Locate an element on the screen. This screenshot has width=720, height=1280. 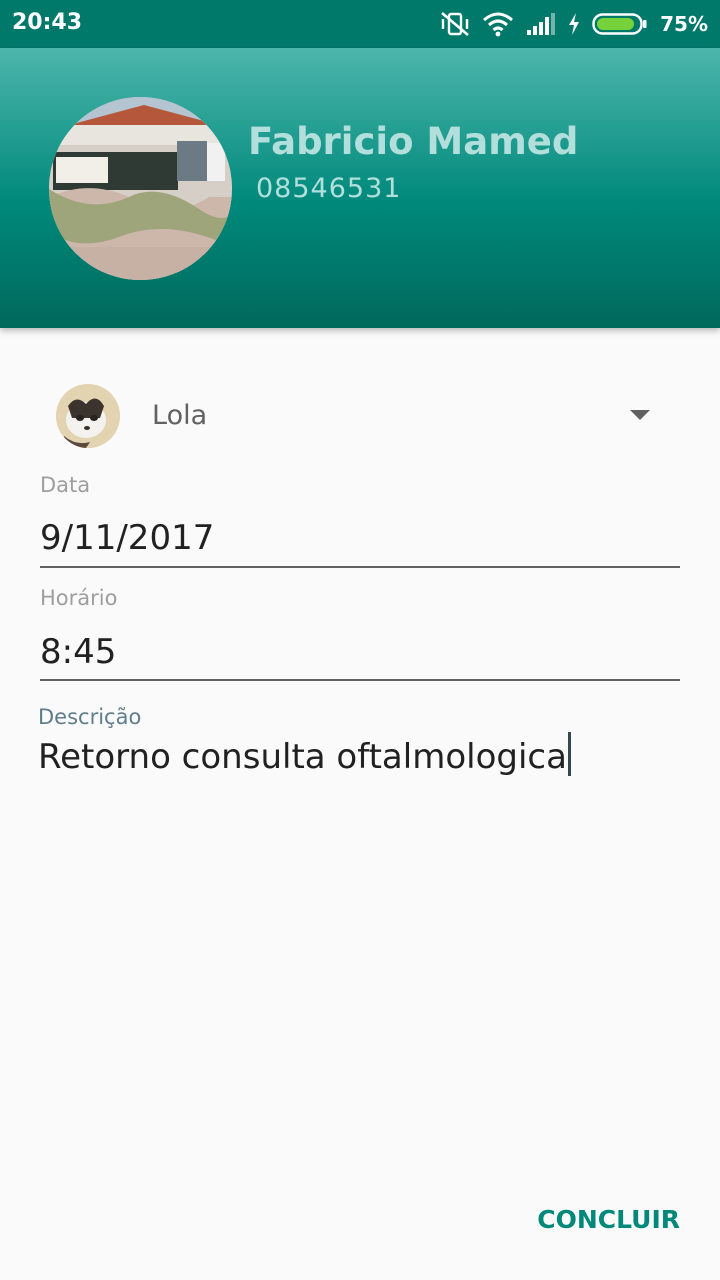
status-icons: 75% is located at coordinates (574, 24).